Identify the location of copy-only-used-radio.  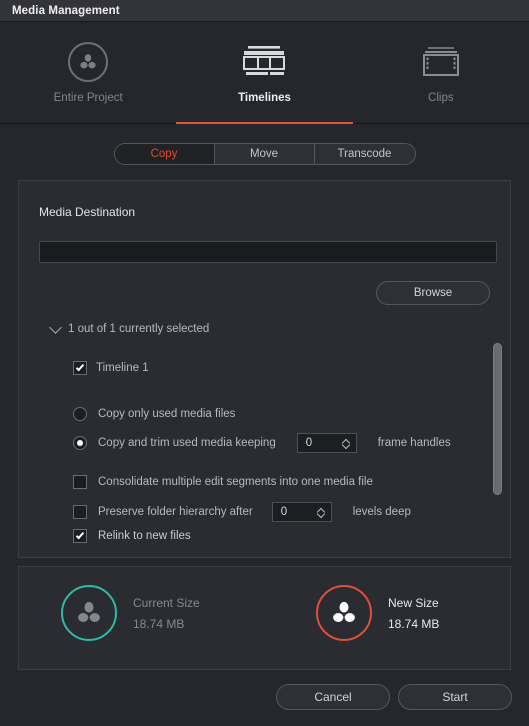
(80, 414).